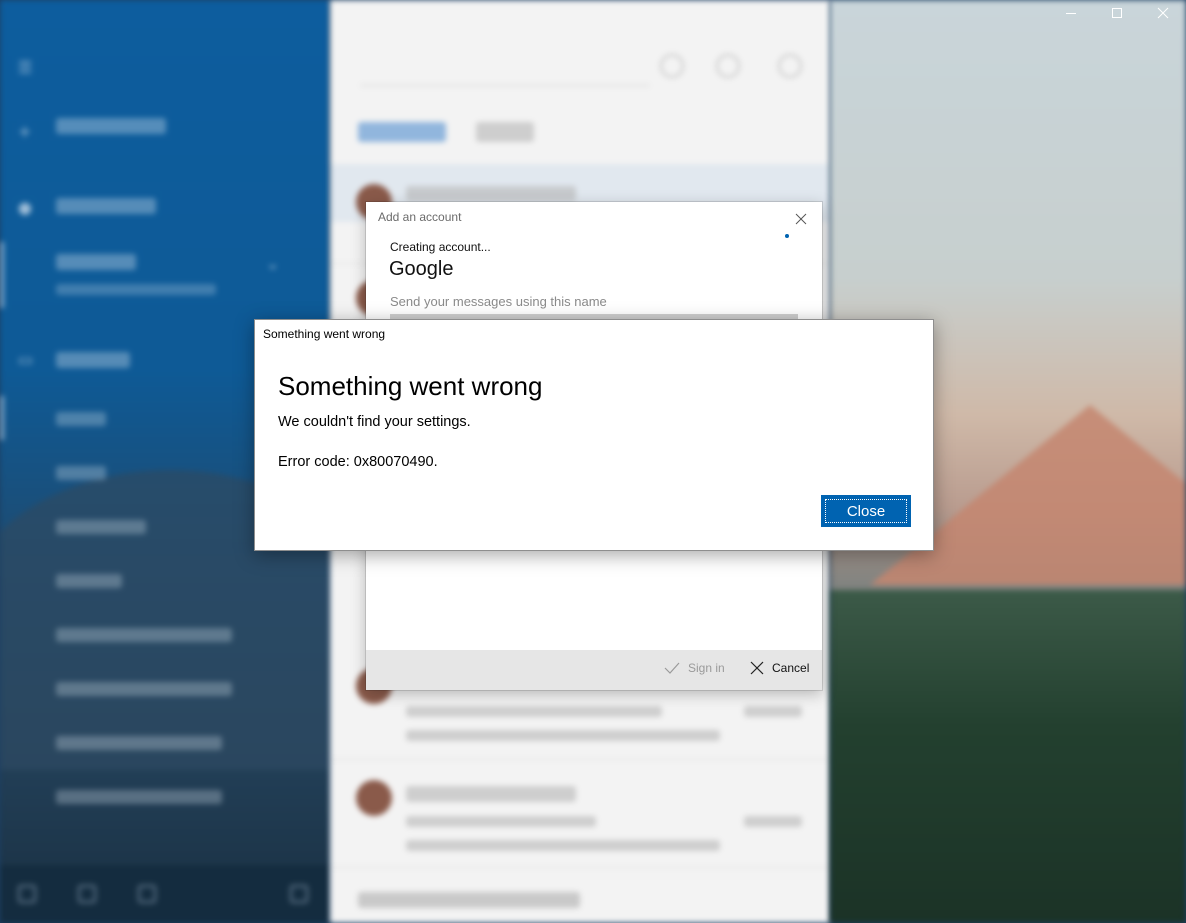  I want to click on blurred-date-header, so click(469, 900).